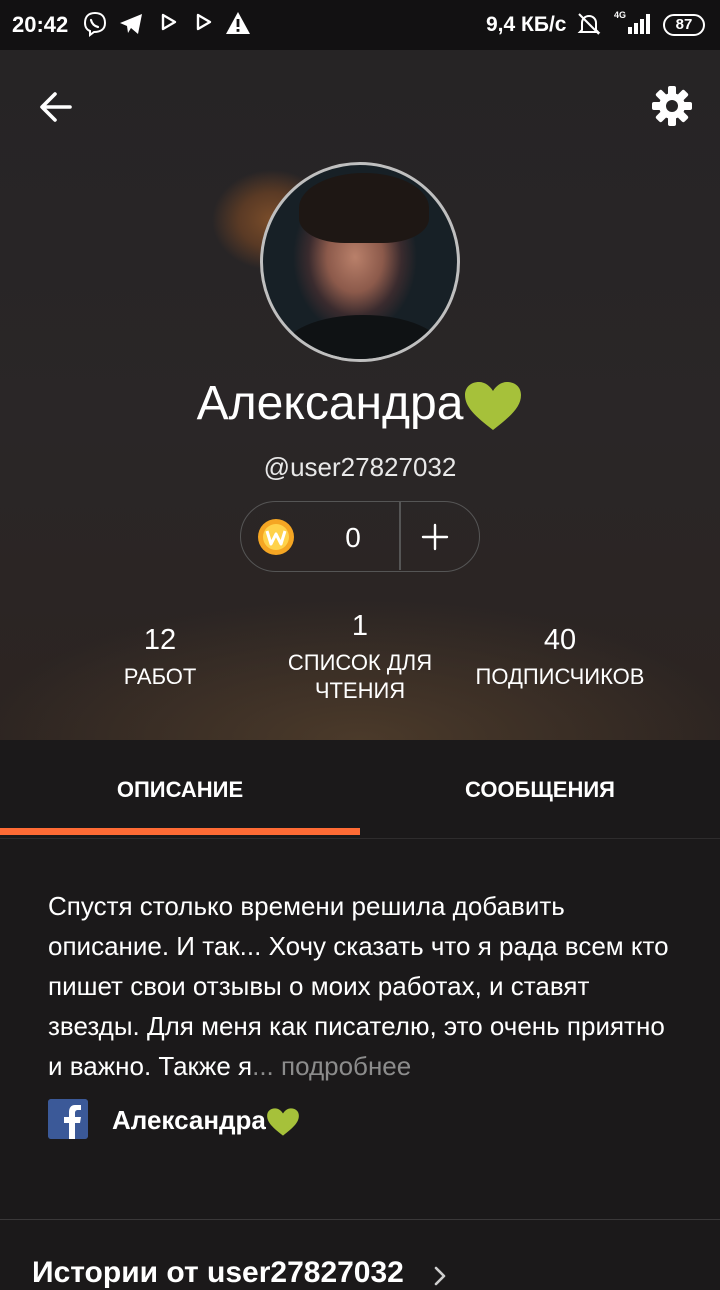 The width and height of the screenshot is (720, 1290). I want to click on profile-name: Александра, so click(360, 404).